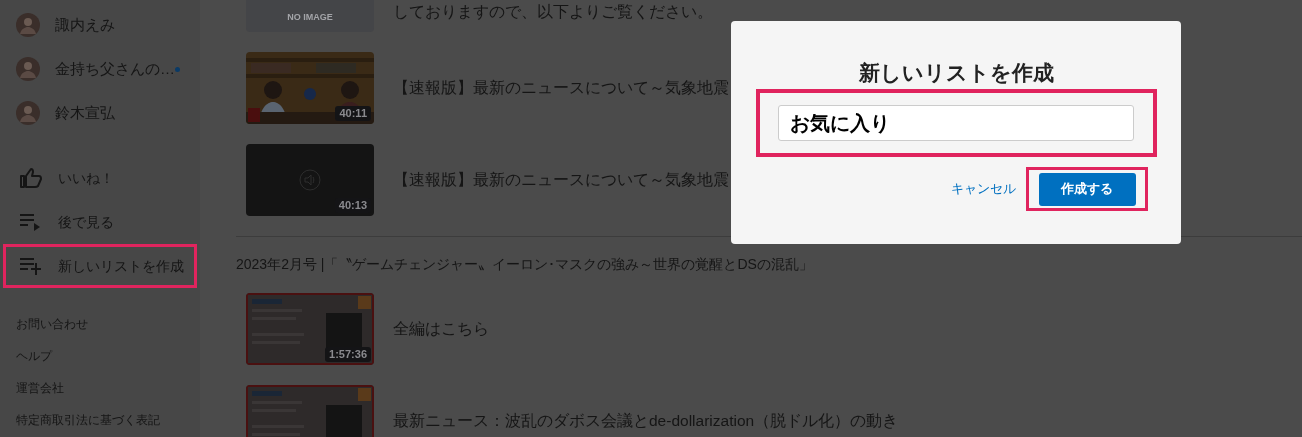 This screenshot has height=437, width=1302. Describe the element at coordinates (983, 189) in the screenshot. I see `cancel-link: キャンセル` at that location.